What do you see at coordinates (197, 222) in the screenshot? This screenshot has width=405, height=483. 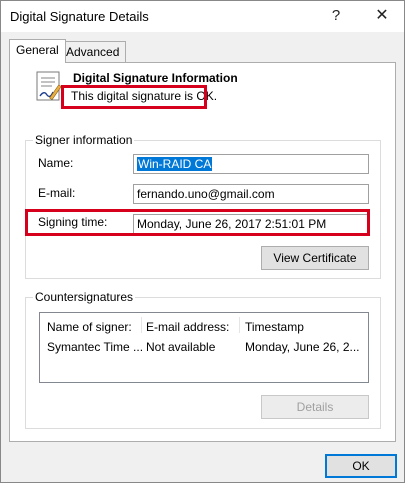 I see `highlight-box-signing-time` at bounding box center [197, 222].